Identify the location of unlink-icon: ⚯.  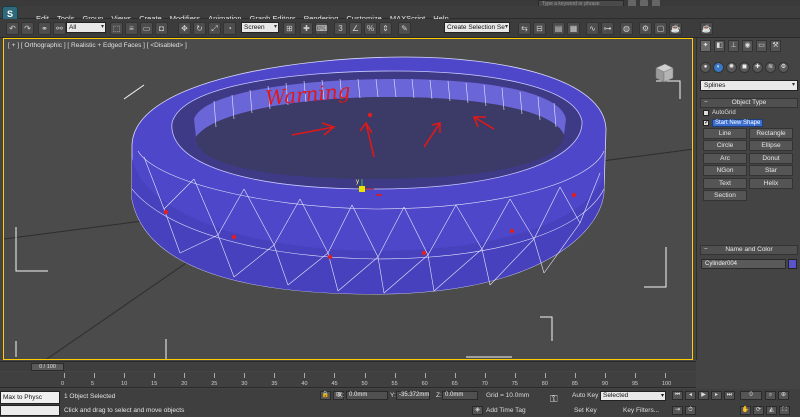
(59, 28).